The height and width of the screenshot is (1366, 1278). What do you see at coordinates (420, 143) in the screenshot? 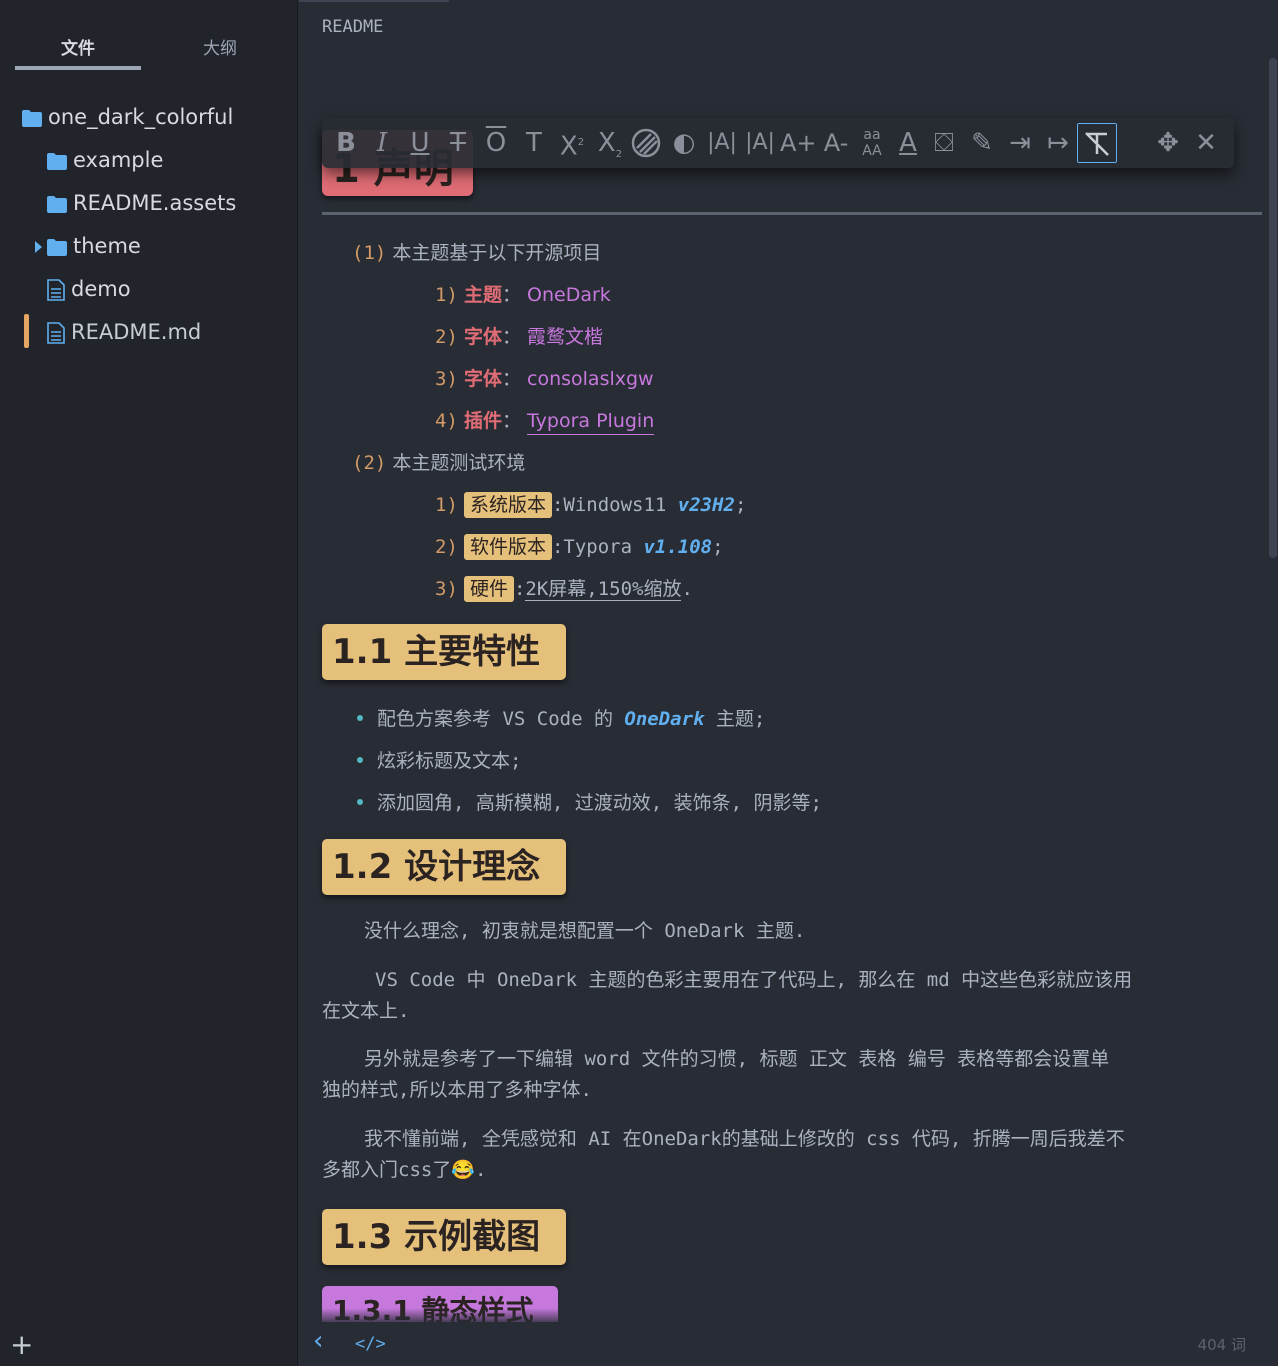
I see `underline-icon: U` at bounding box center [420, 143].